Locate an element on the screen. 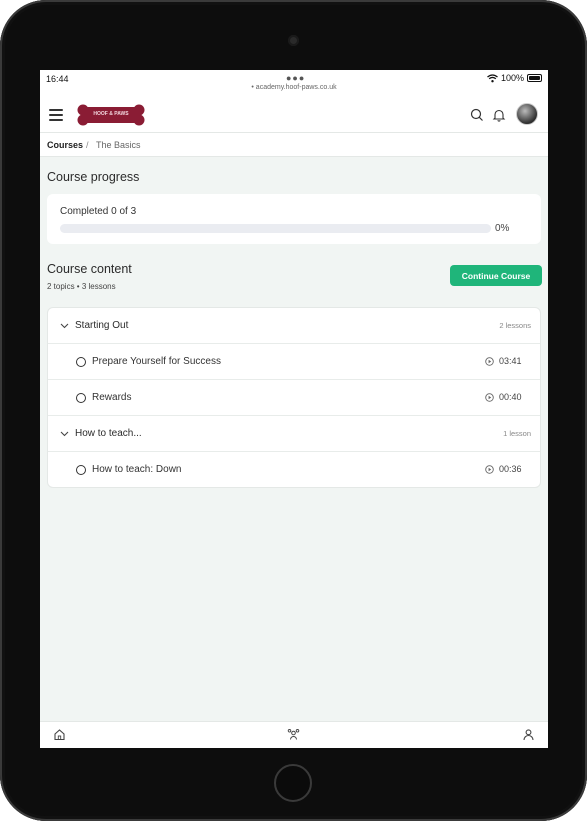  progress-heading: Course progress is located at coordinates (93, 177).